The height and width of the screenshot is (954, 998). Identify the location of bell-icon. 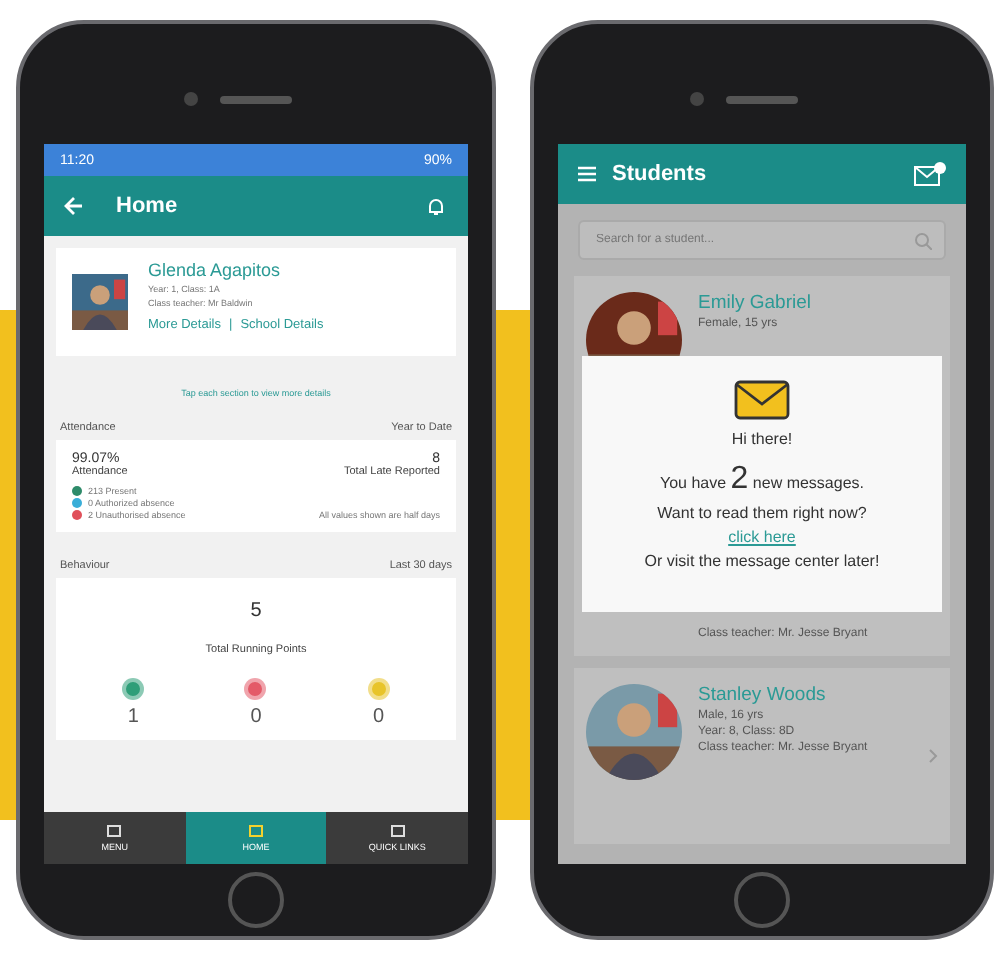
(436, 206).